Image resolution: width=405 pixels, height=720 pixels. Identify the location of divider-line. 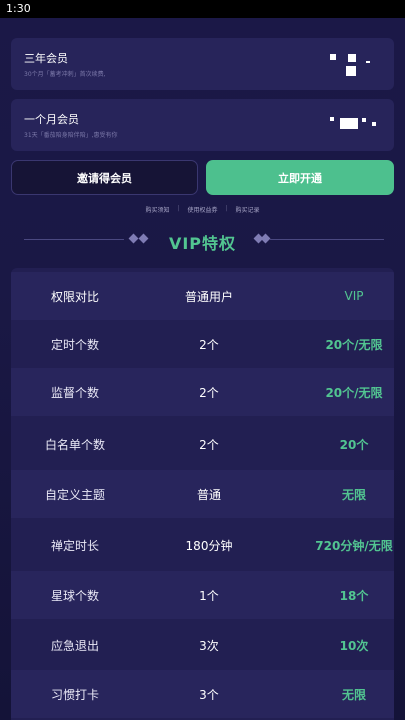
(327, 239).